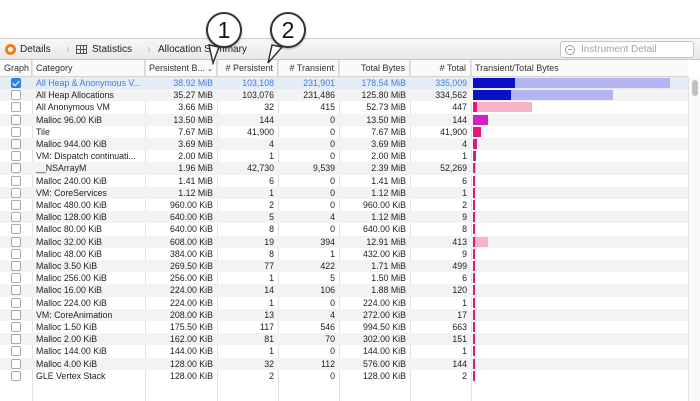 This screenshot has height=401, width=700. Describe the element at coordinates (694, 239) in the screenshot. I see `vertical-scrollbar` at that location.